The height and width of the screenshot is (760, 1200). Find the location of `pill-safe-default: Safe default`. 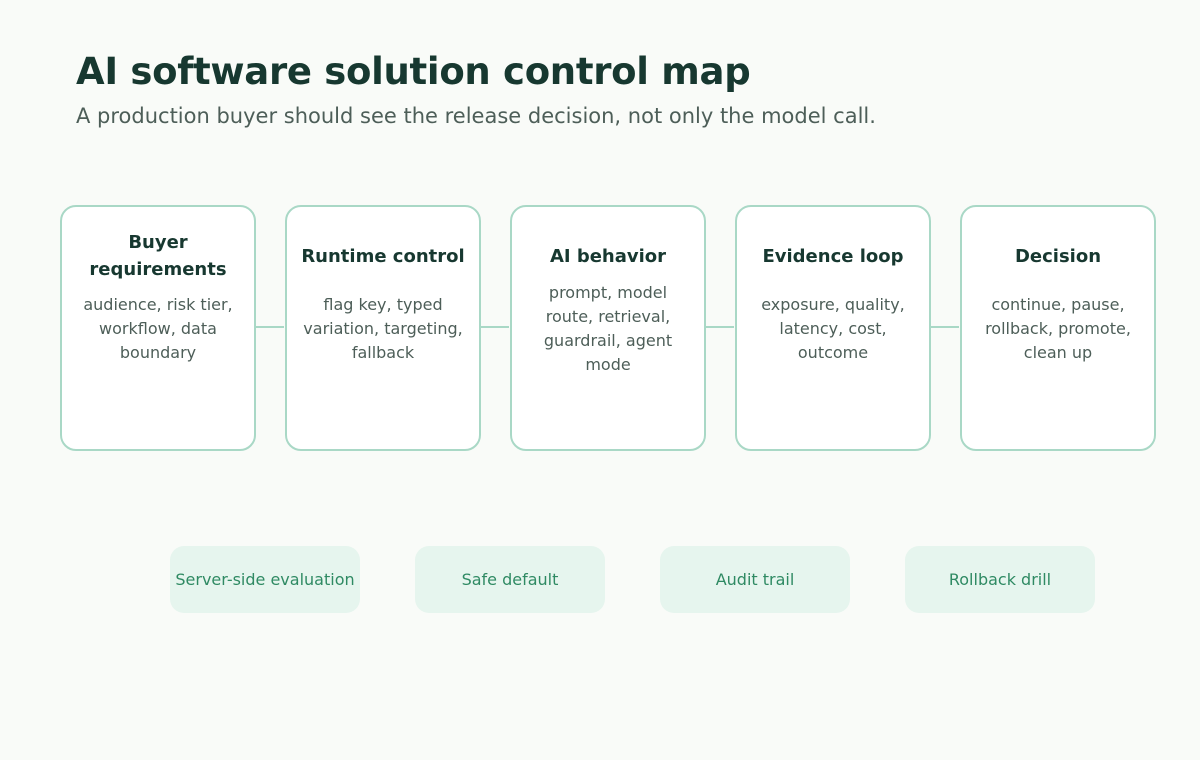

pill-safe-default: Safe default is located at coordinates (510, 579).